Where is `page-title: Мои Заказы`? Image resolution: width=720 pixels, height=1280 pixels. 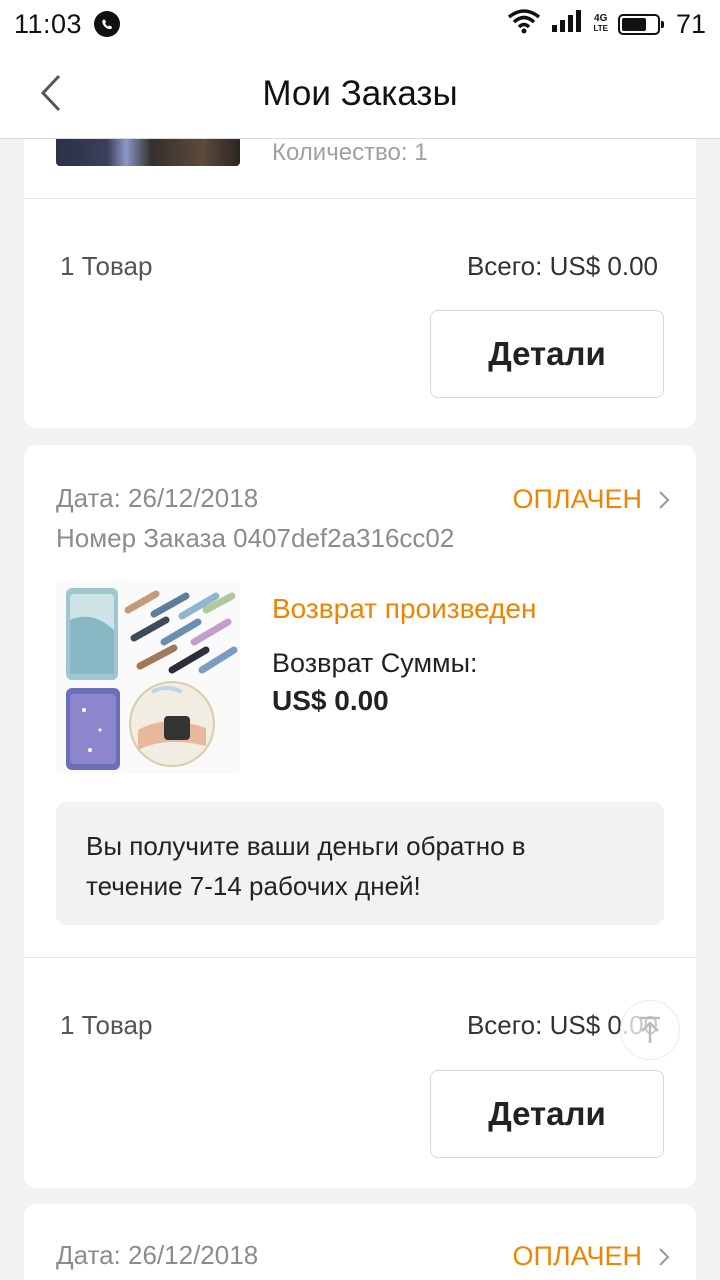 page-title: Мои Заказы is located at coordinates (360, 93).